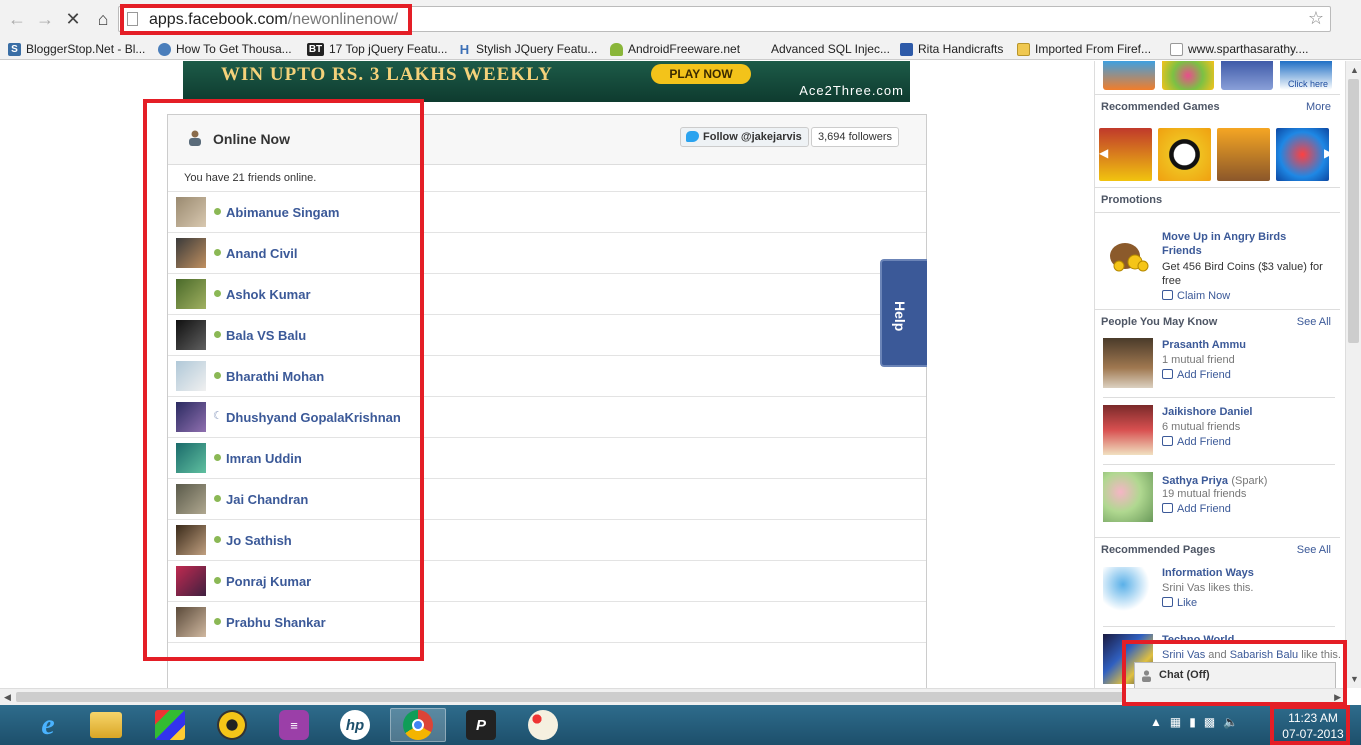  Describe the element at coordinates (724, 19) in the screenshot. I see `address-bar: apps.facebook.com/newonlinenow/ ☆` at that location.